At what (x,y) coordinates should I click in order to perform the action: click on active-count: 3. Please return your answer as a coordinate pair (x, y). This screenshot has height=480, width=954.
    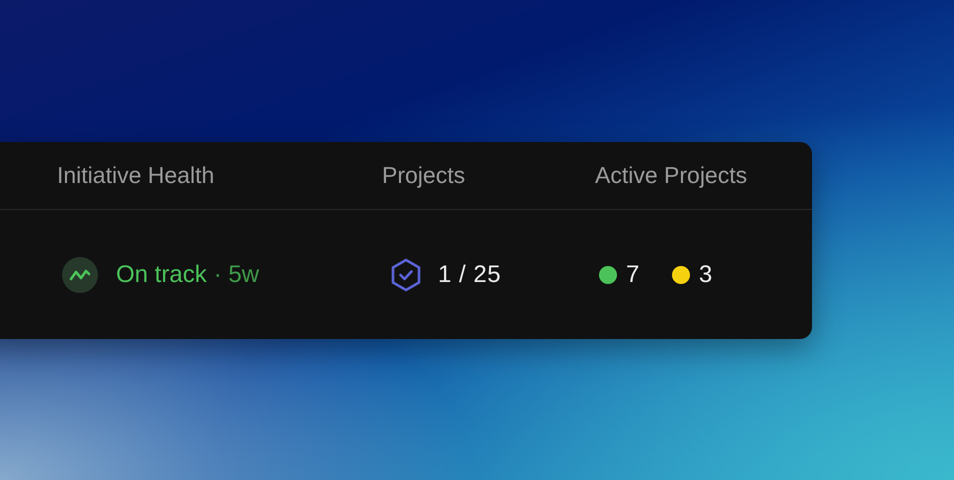
    Looking at the image, I should click on (705, 274).